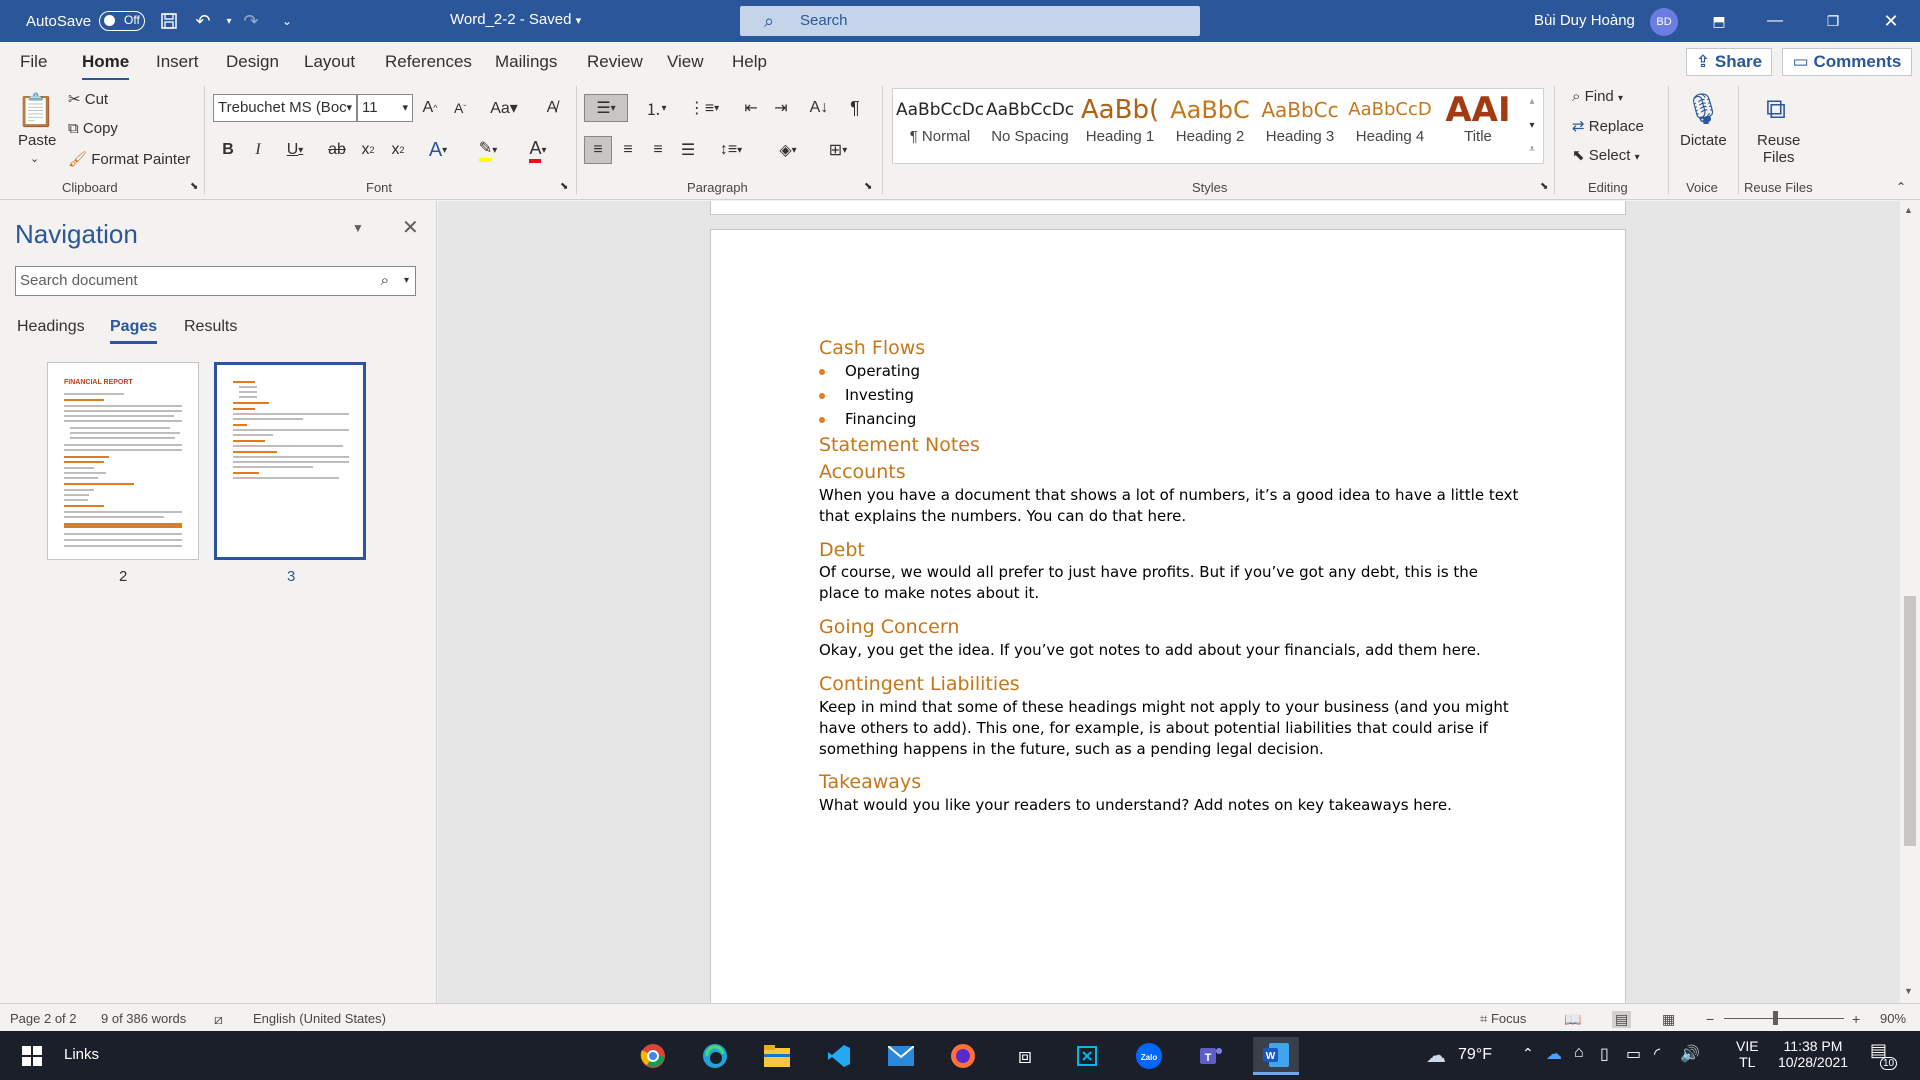 The height and width of the screenshot is (1080, 1920). What do you see at coordinates (430, 108) in the screenshot?
I see `grow-font-icon: A ^` at bounding box center [430, 108].